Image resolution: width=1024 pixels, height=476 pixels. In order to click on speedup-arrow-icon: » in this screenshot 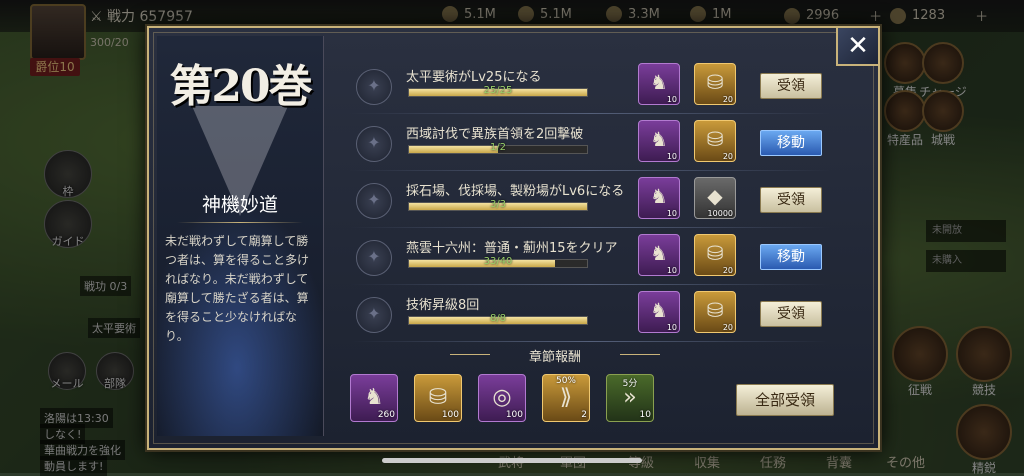, I will do `click(630, 397)`.